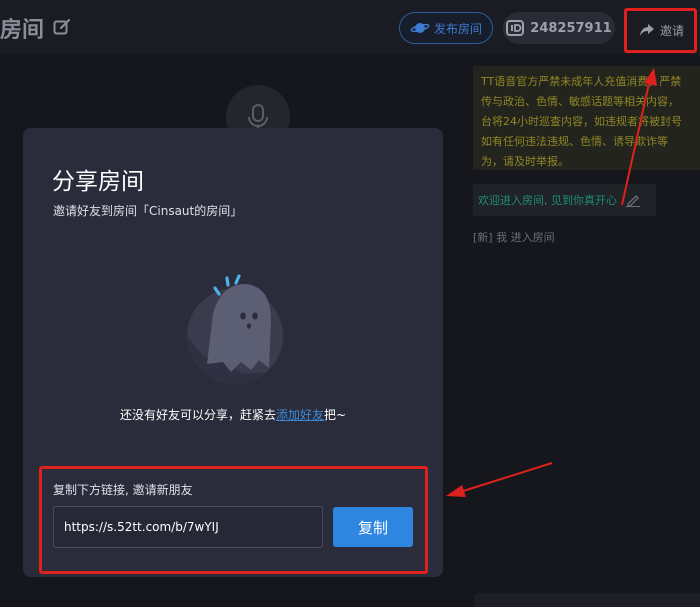 The image size is (700, 607). What do you see at coordinates (571, 28) in the screenshot?
I see `room-id: 248257911` at bounding box center [571, 28].